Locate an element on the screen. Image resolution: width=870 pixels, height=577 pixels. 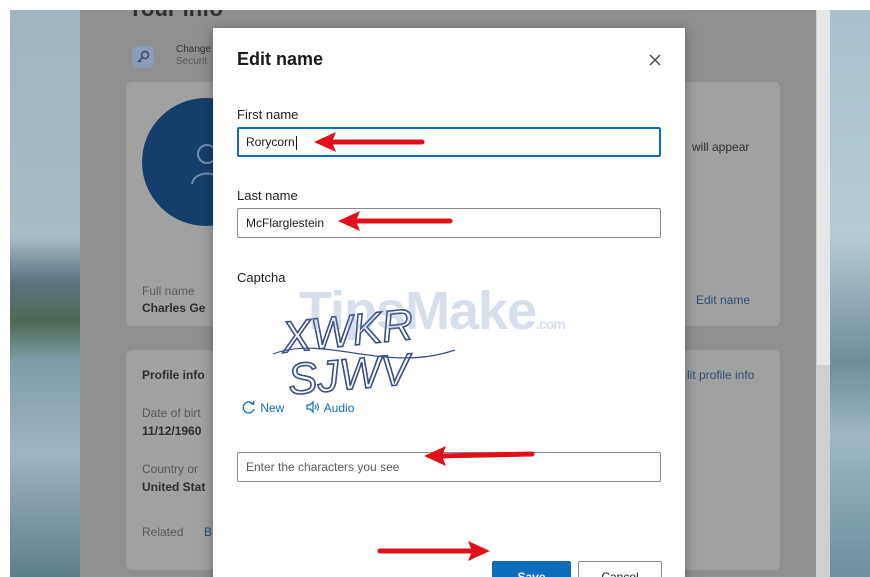
save-button: Save is located at coordinates (531, 569).